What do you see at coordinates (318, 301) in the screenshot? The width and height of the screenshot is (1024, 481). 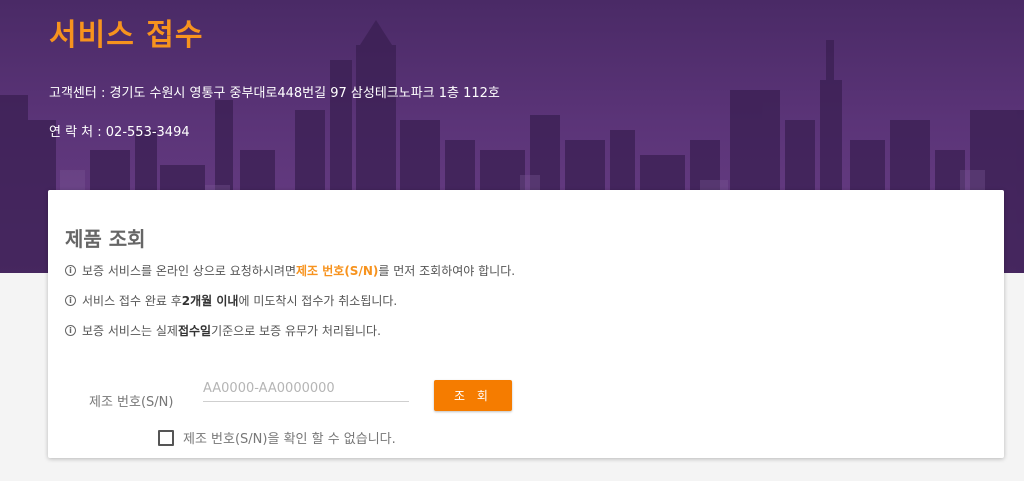 I see `notice-text: 에 미도착시 접수가 취소됩니다.` at bounding box center [318, 301].